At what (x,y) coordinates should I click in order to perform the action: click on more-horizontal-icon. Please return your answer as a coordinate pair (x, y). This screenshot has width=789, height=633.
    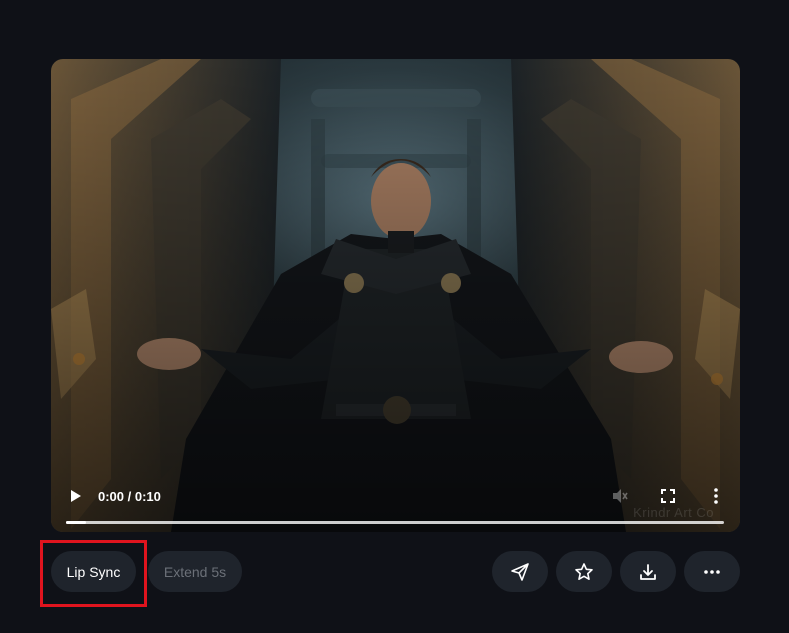
    Looking at the image, I should click on (712, 571).